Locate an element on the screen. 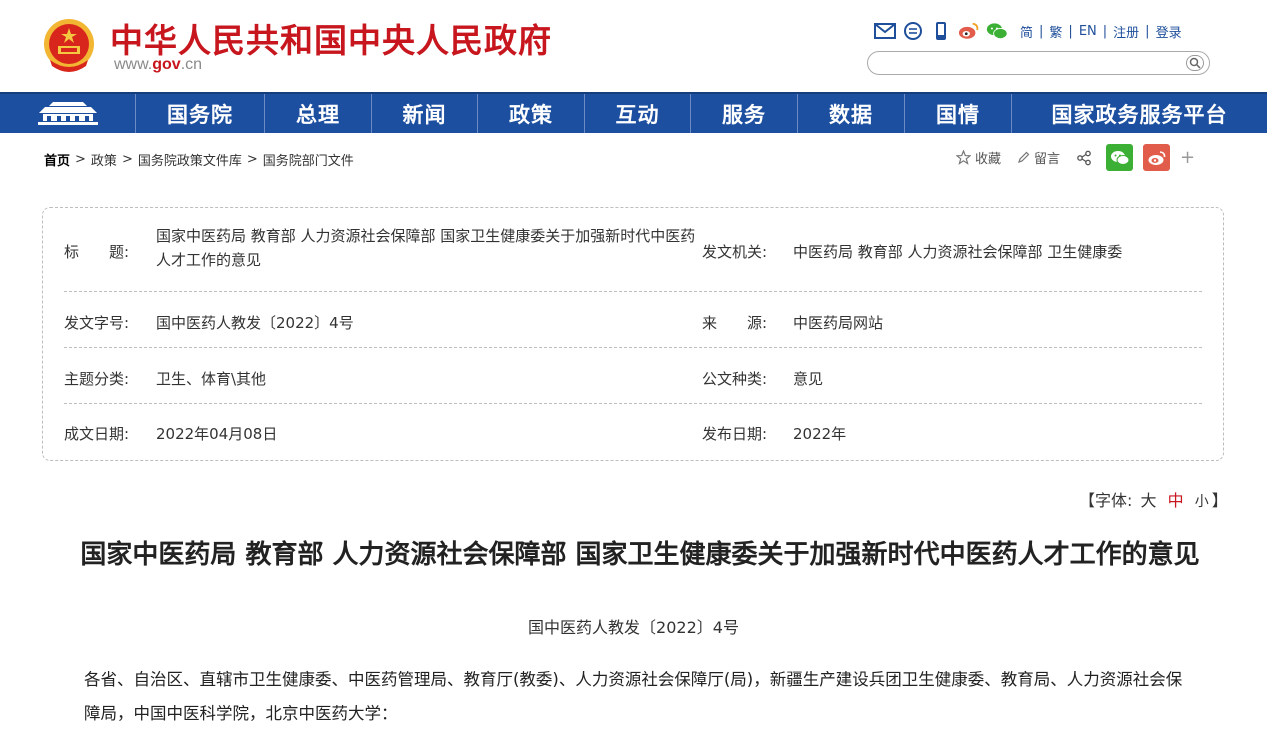  more-share-button: + is located at coordinates (1187, 157).